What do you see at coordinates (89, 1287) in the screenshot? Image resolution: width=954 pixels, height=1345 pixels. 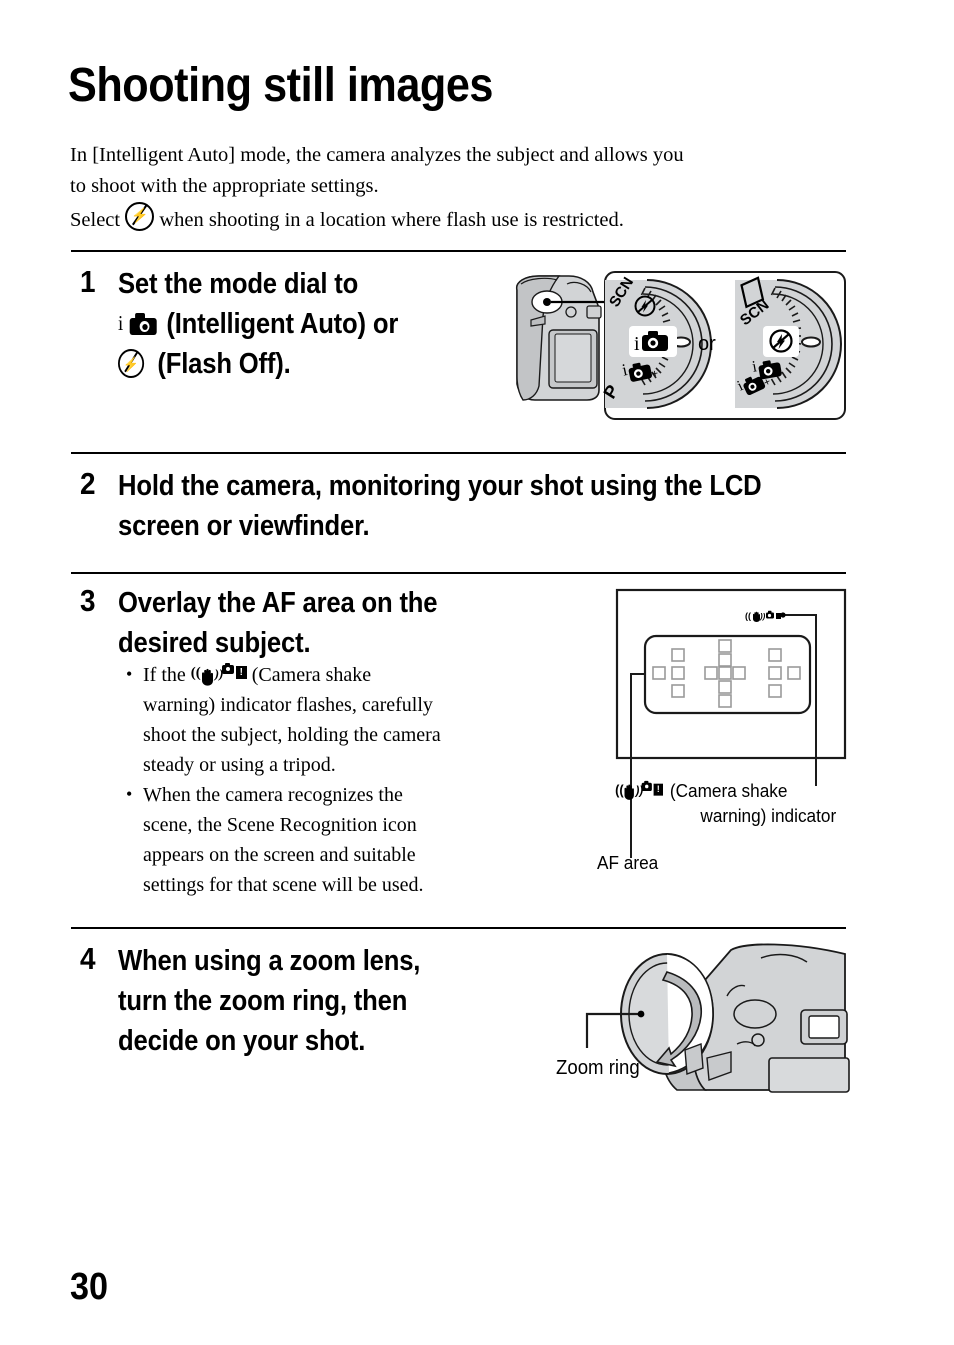 I see `page-number: 30` at bounding box center [89, 1287].